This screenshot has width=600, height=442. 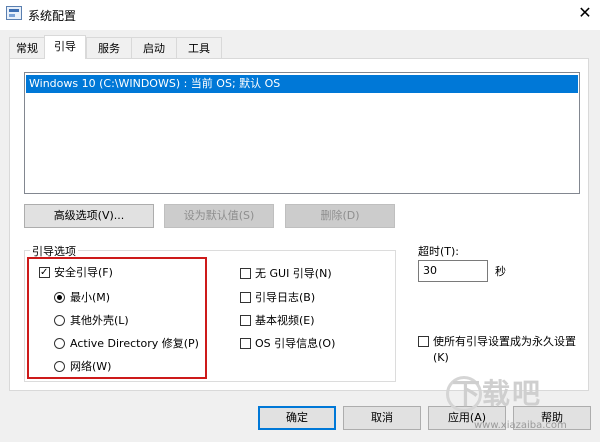 What do you see at coordinates (497, 350) in the screenshot?
I see `make-permanent-checkbox: 使所有引导设置成为永久设置 (K)` at bounding box center [497, 350].